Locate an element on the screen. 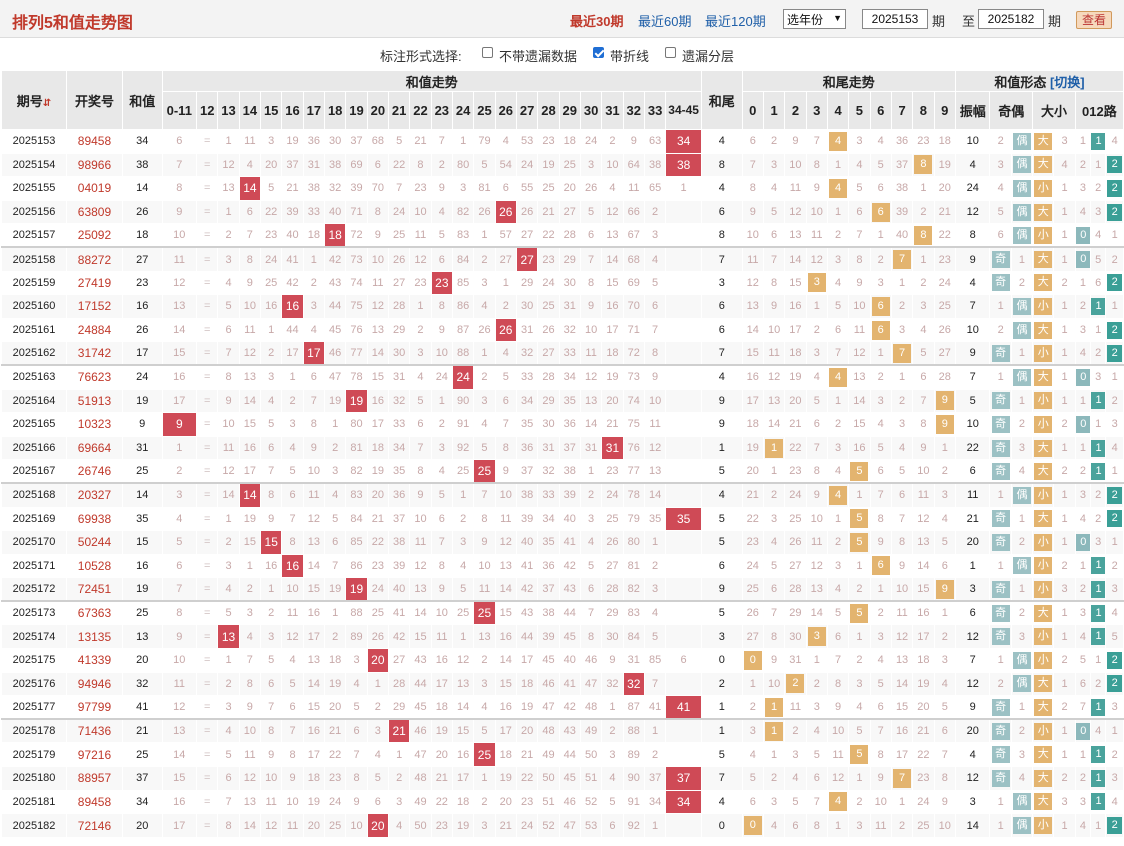 The height and width of the screenshot is (846, 1124). sum-miss-cell: 18 is located at coordinates (314, 236).